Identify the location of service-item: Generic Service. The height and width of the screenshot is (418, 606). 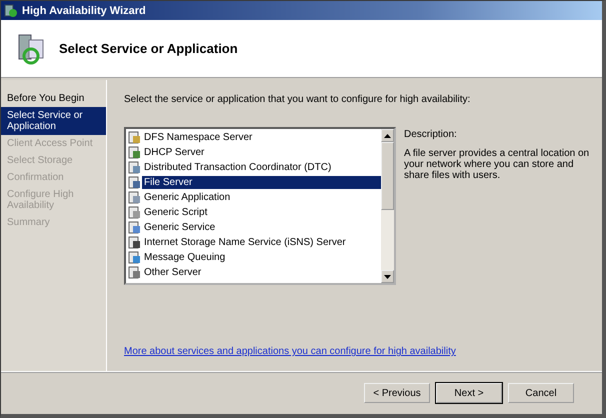
(180, 227).